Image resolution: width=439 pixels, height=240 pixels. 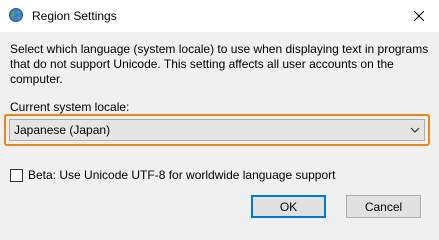 I want to click on chevron-down-icon, so click(x=415, y=130).